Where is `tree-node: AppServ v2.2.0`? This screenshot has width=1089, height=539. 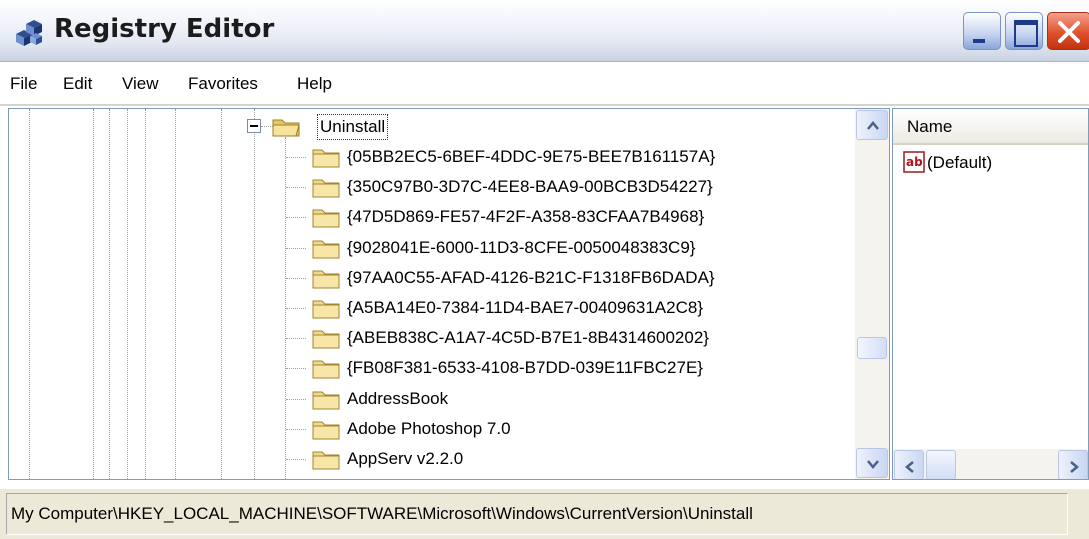
tree-node: AppServ v2.2.0 is located at coordinates (405, 459).